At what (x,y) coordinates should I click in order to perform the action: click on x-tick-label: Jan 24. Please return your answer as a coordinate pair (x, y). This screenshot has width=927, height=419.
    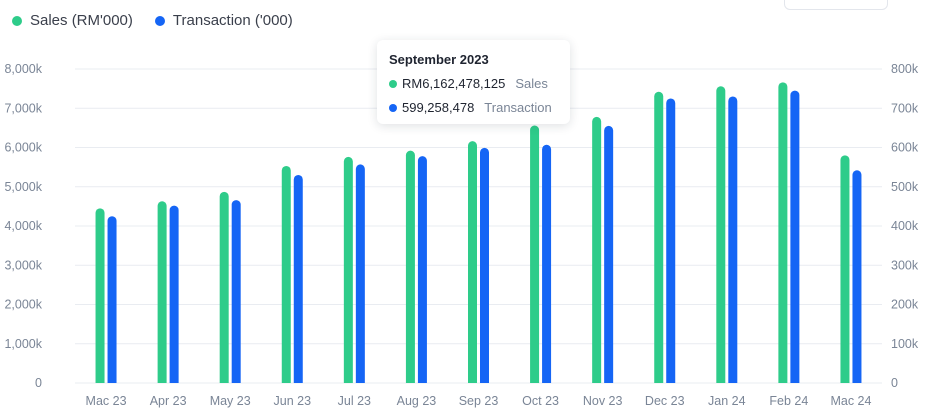
    Looking at the image, I should click on (727, 401).